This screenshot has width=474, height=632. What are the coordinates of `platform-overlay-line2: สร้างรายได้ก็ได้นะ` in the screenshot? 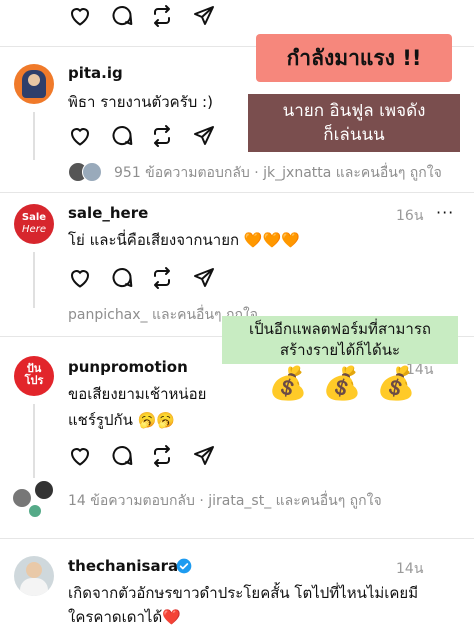 It's located at (340, 350).